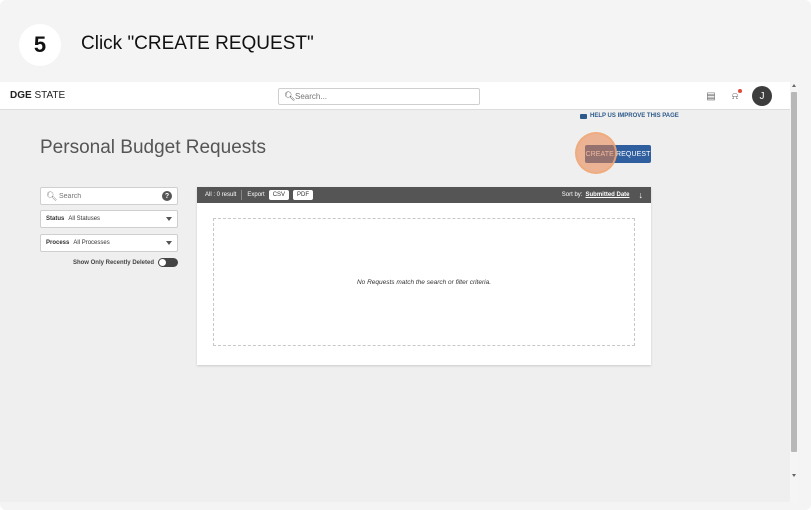  Describe the element at coordinates (197, 43) in the screenshot. I see `step-instruction: Click "CREATE REQUEST"` at that location.